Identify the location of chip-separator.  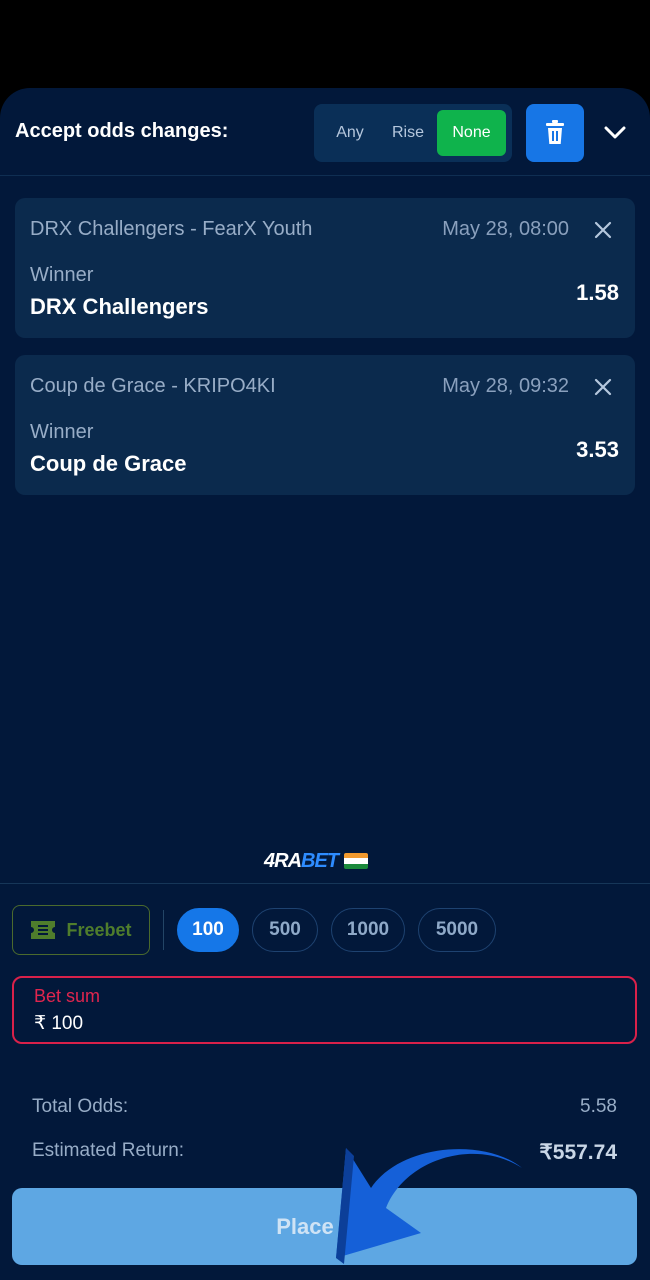
(163, 930).